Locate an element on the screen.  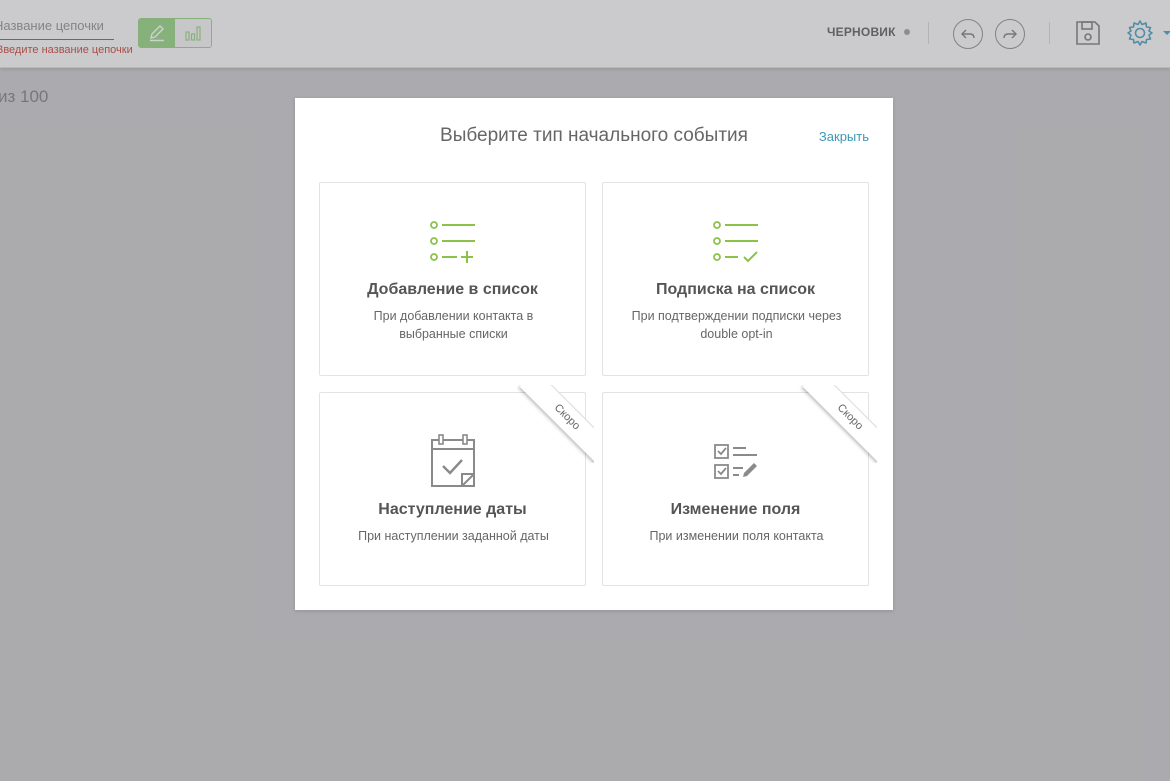
modal-title: Выберите тип начального события is located at coordinates (594, 135).